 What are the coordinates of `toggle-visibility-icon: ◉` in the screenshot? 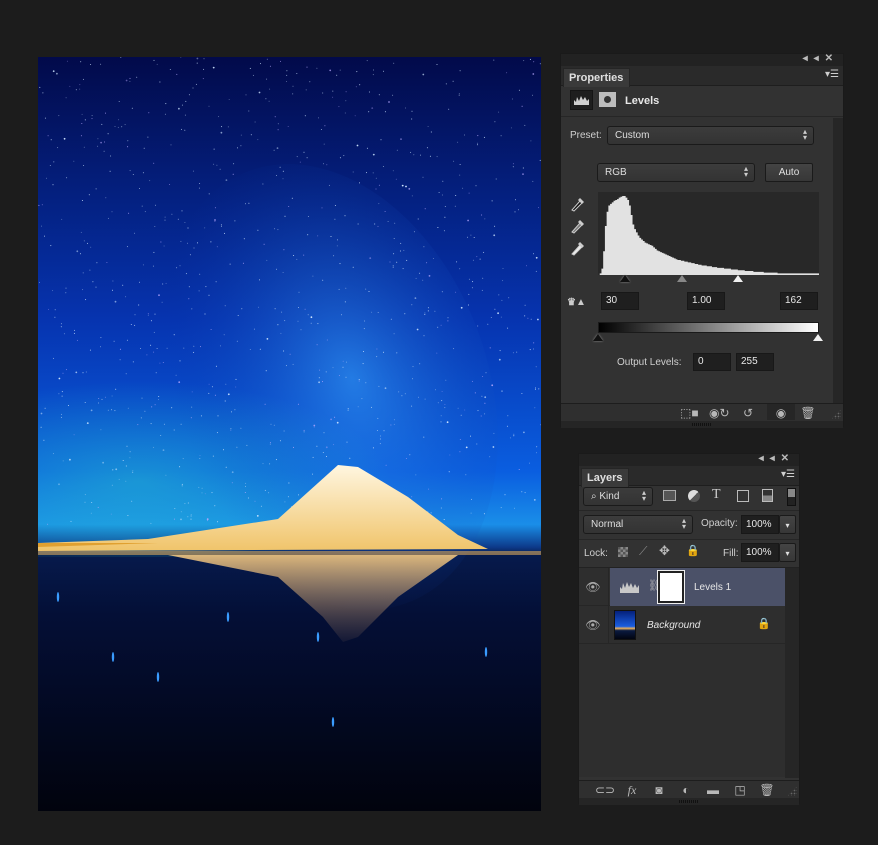 It's located at (781, 412).